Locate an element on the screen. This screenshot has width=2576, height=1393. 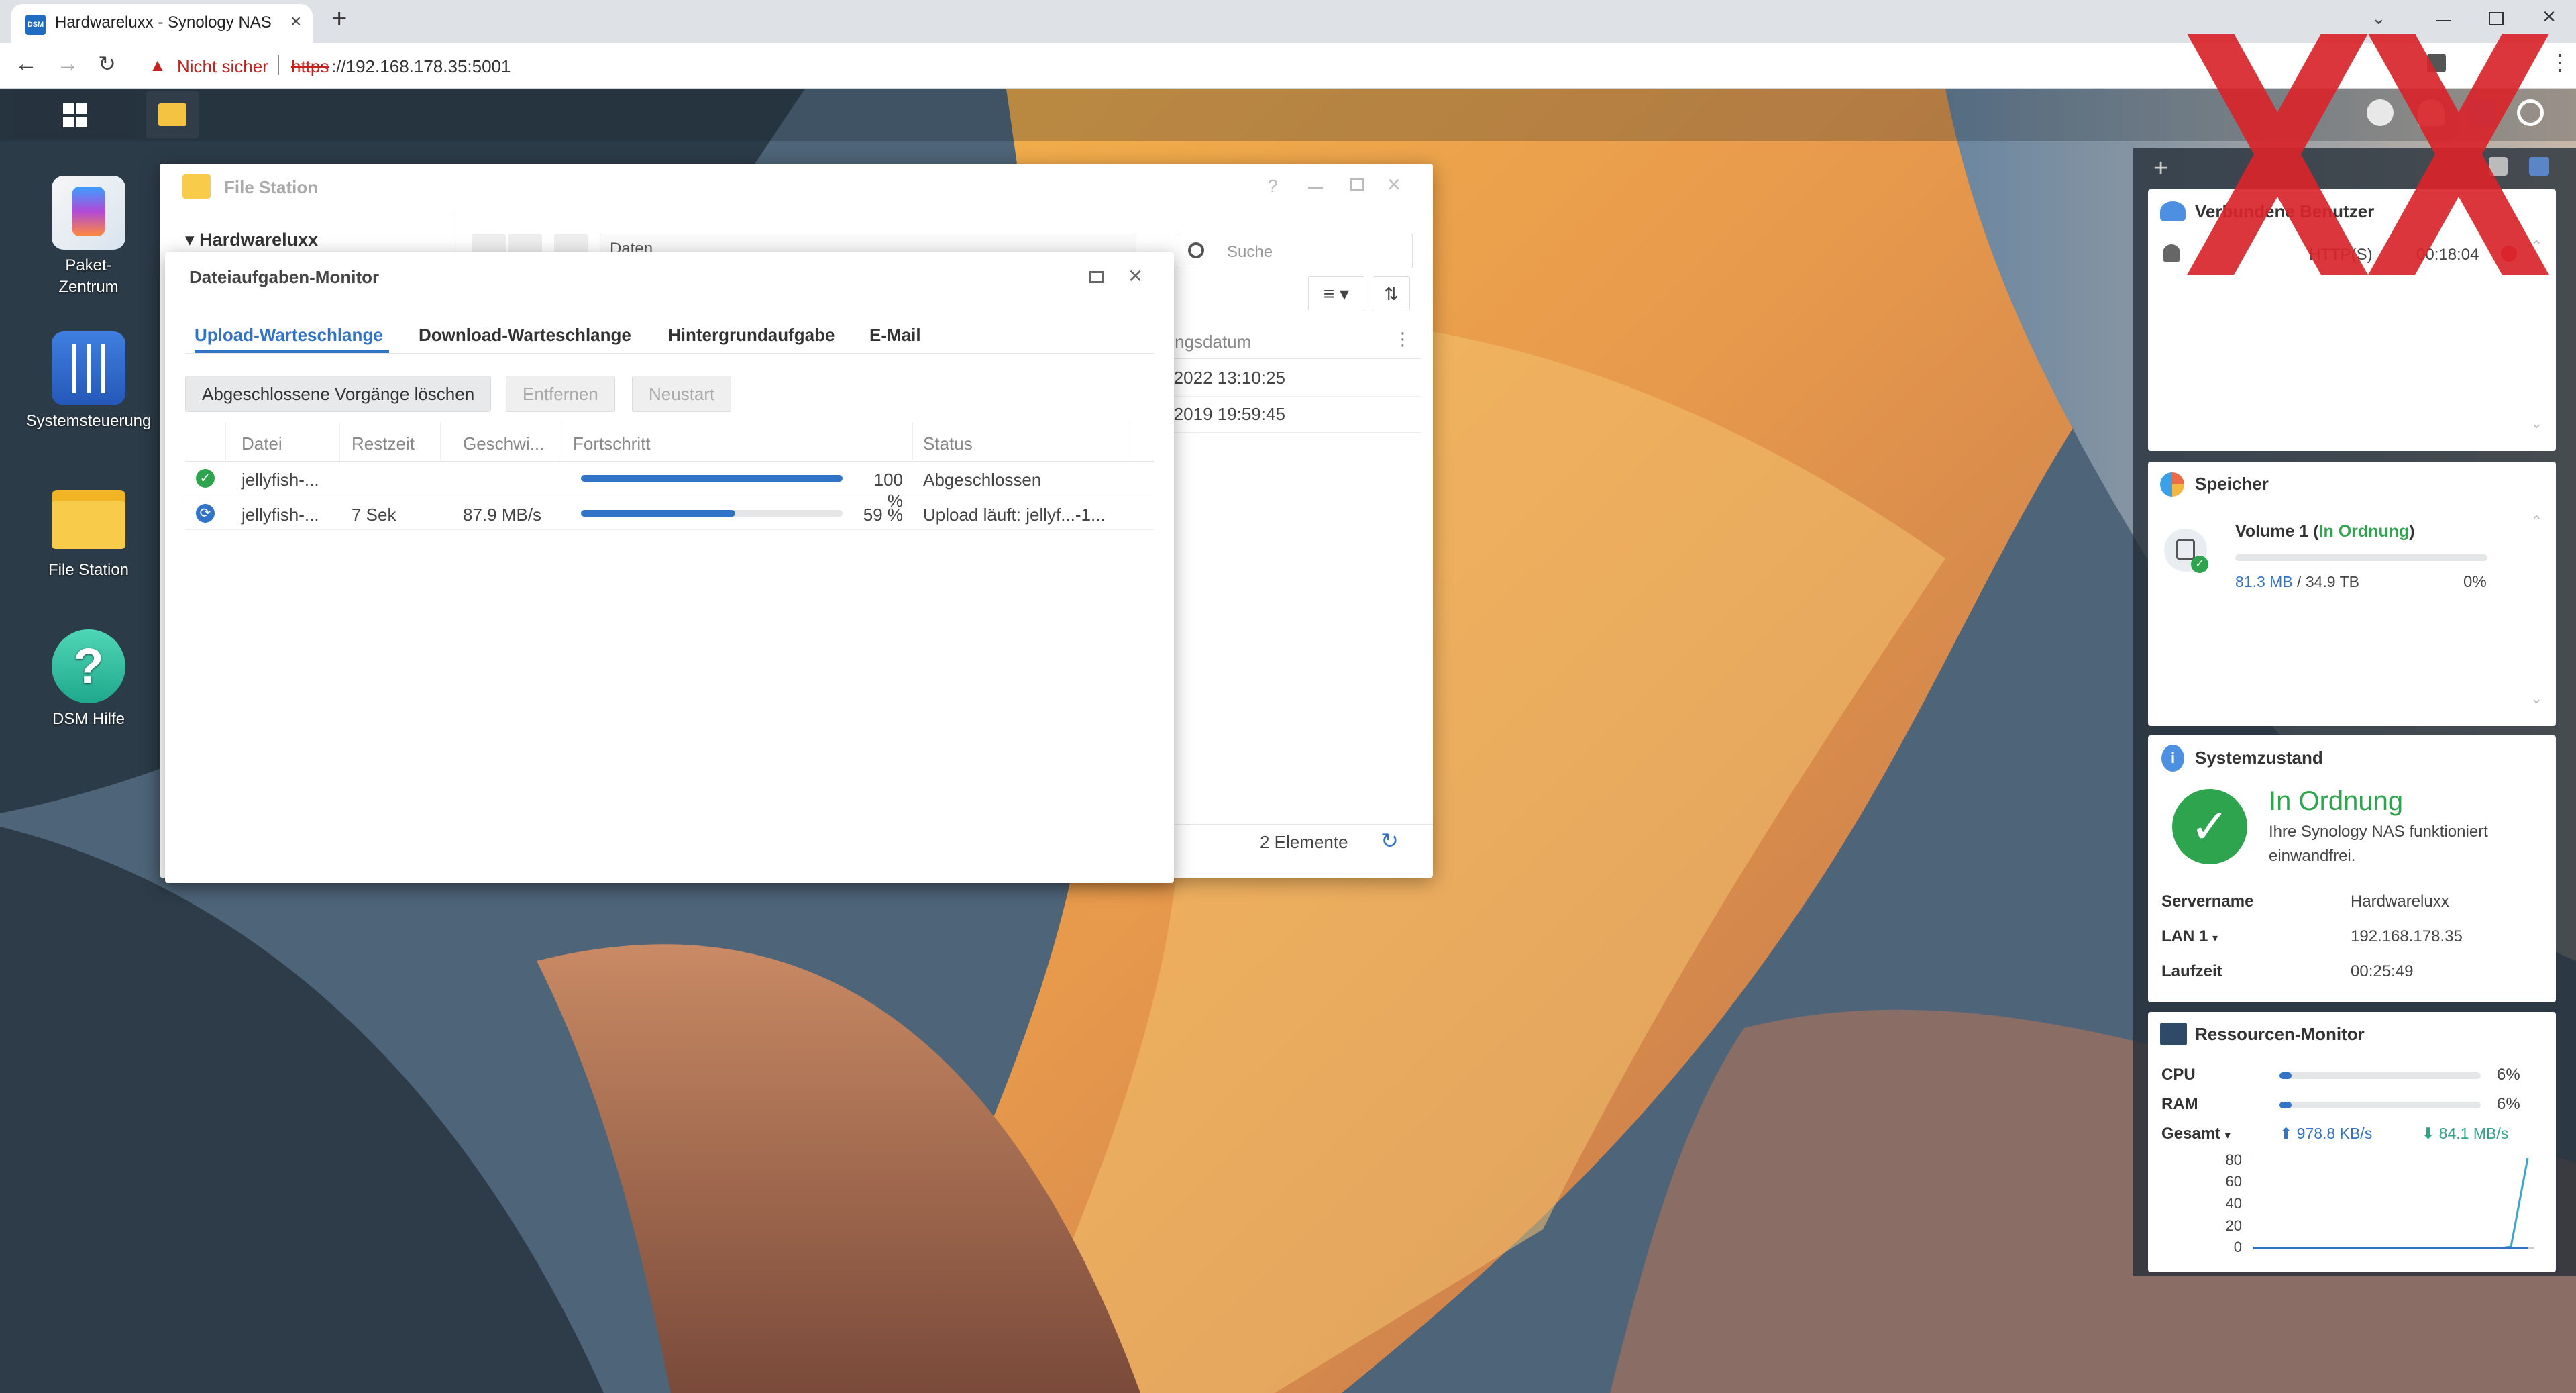
column-menu-icon: ⋮ is located at coordinates (1402, 339).